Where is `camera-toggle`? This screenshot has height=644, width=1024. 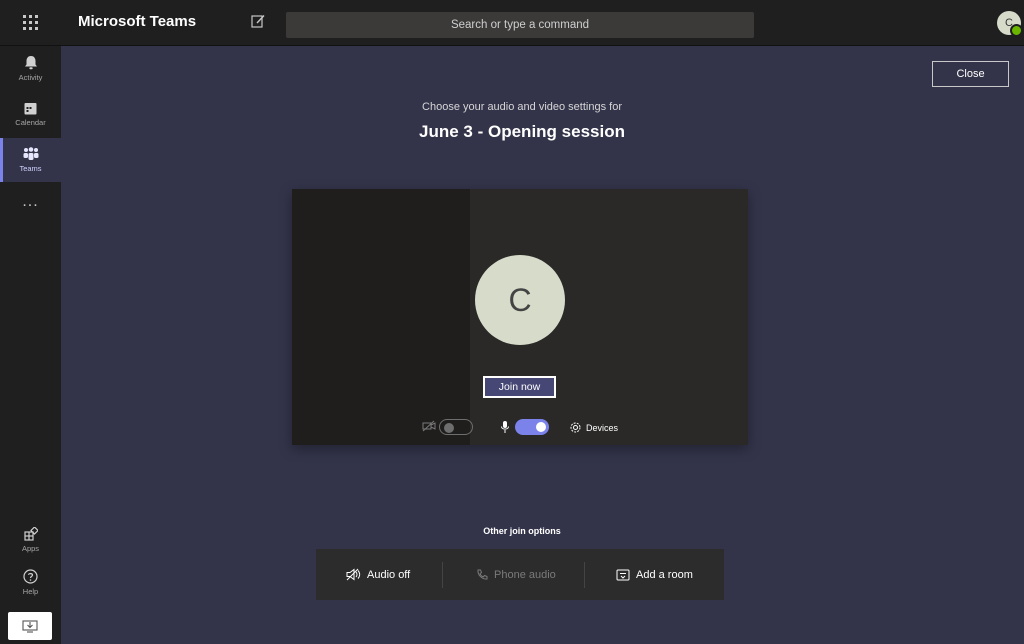 camera-toggle is located at coordinates (456, 427).